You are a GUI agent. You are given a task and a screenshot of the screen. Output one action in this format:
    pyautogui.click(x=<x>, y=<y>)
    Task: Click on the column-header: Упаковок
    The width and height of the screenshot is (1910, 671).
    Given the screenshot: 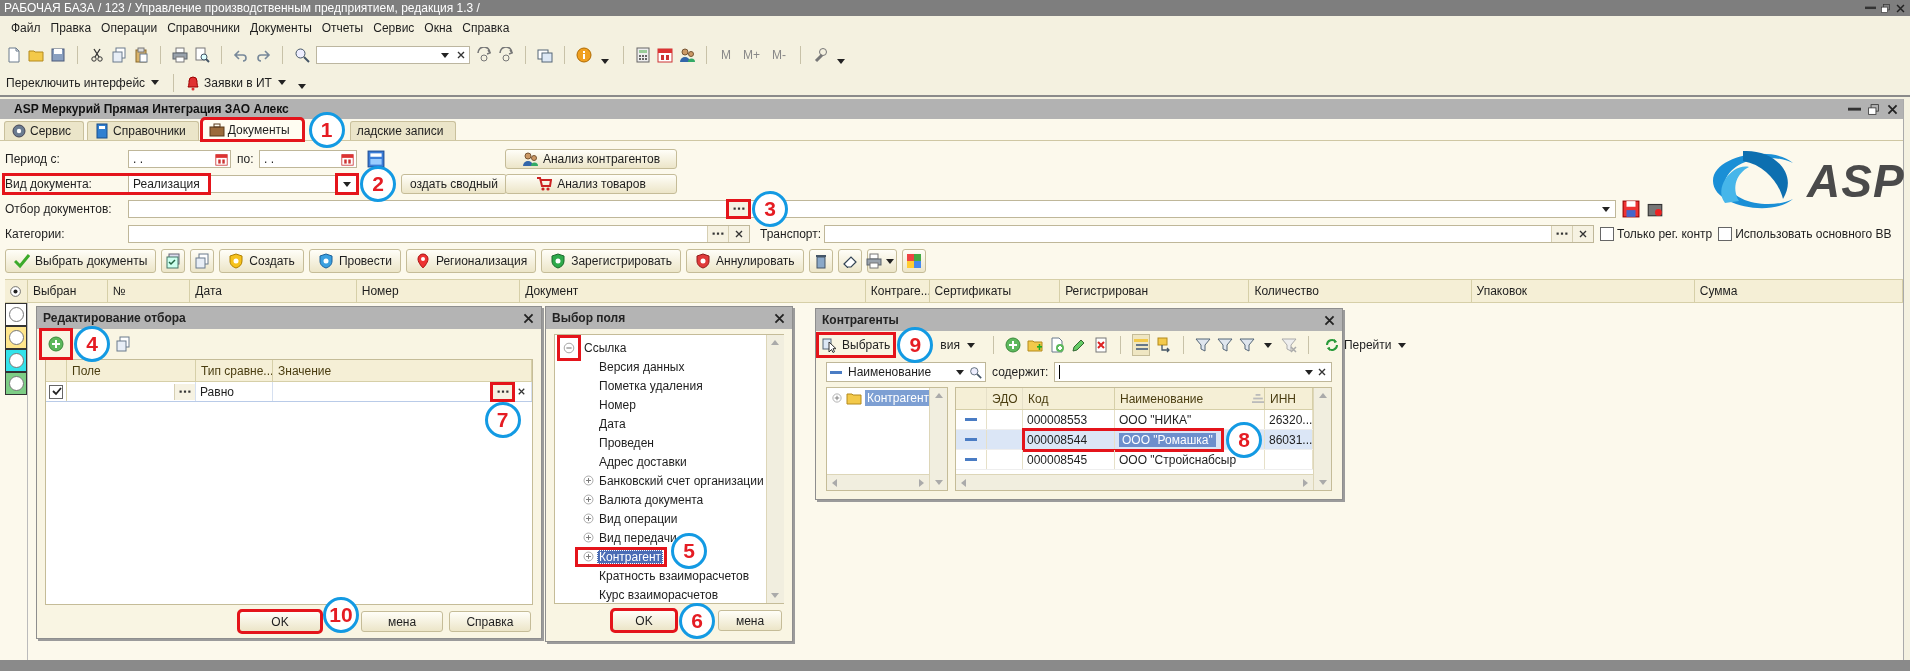 What is the action you would take?
    pyautogui.click(x=1583, y=291)
    